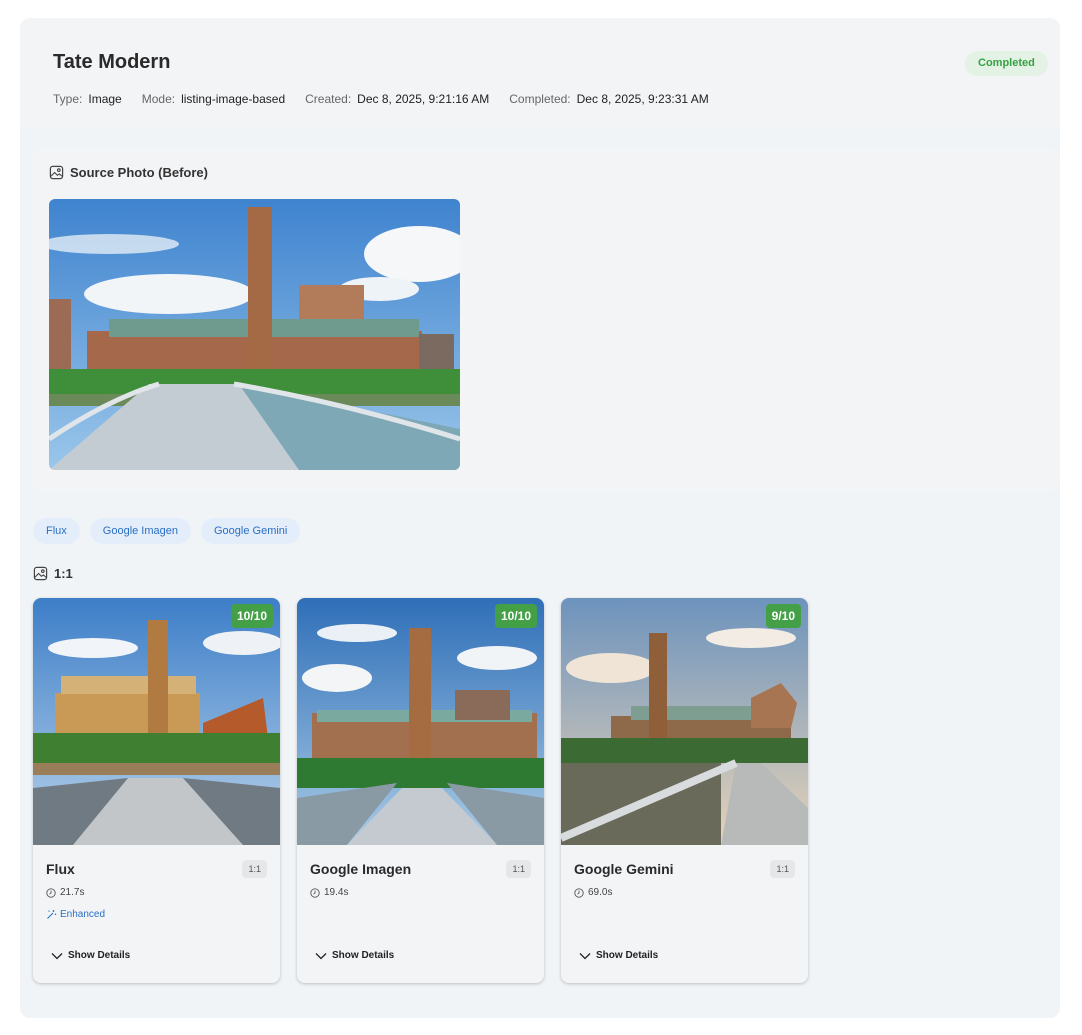 This screenshot has width=1082, height=1035. Describe the element at coordinates (112, 62) in the screenshot. I see `page-title: Tate Modern` at that location.